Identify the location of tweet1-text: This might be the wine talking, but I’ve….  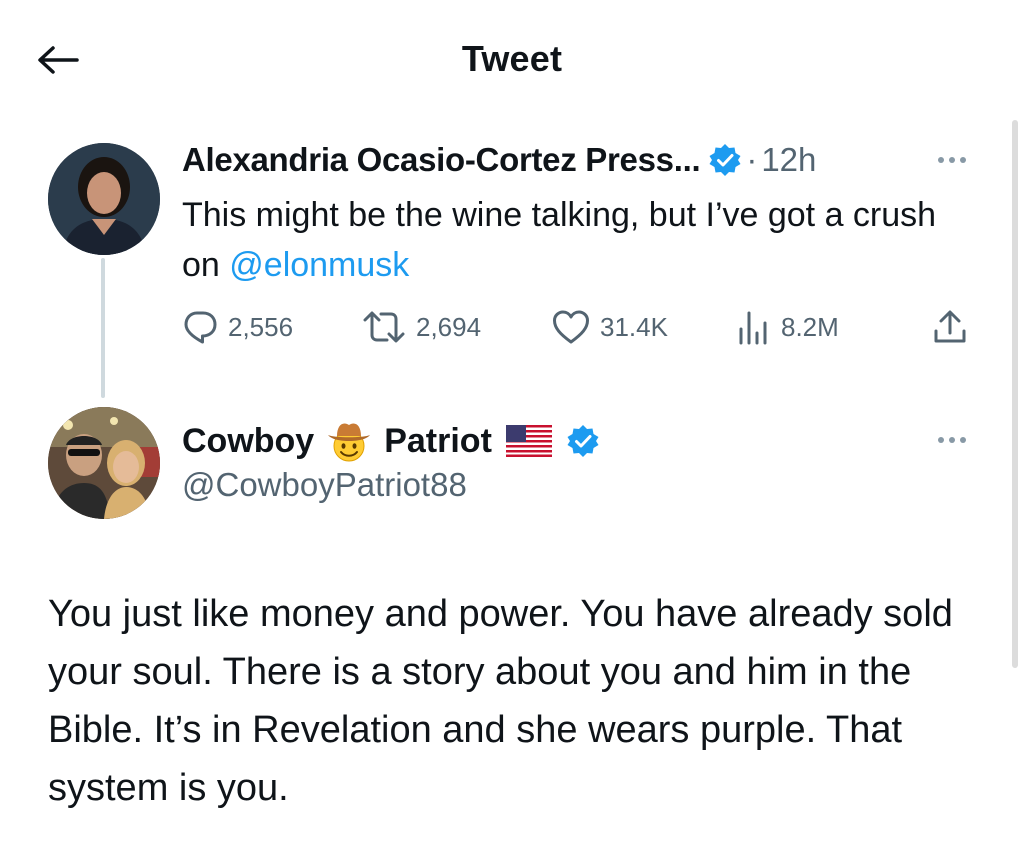
(577, 240).